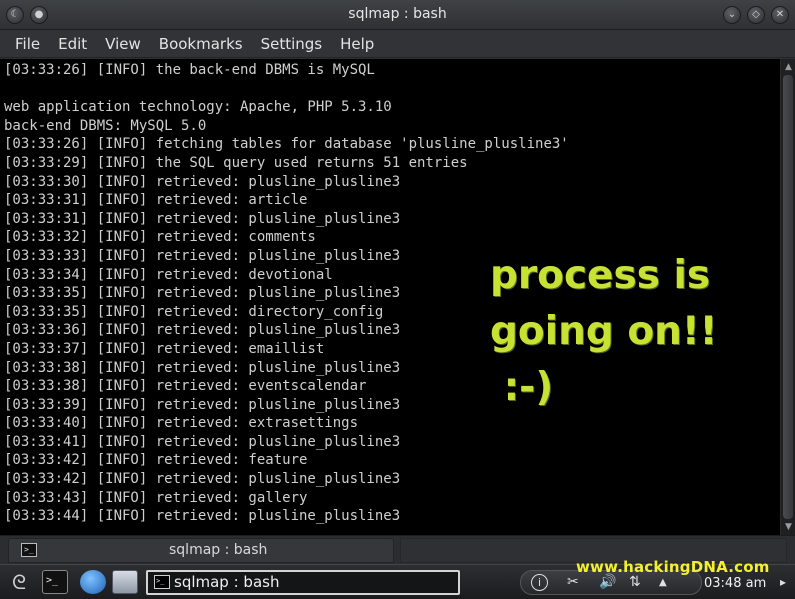 The image size is (795, 599). I want to click on taskbar-window-label: sqlmap : bash, so click(227, 582).